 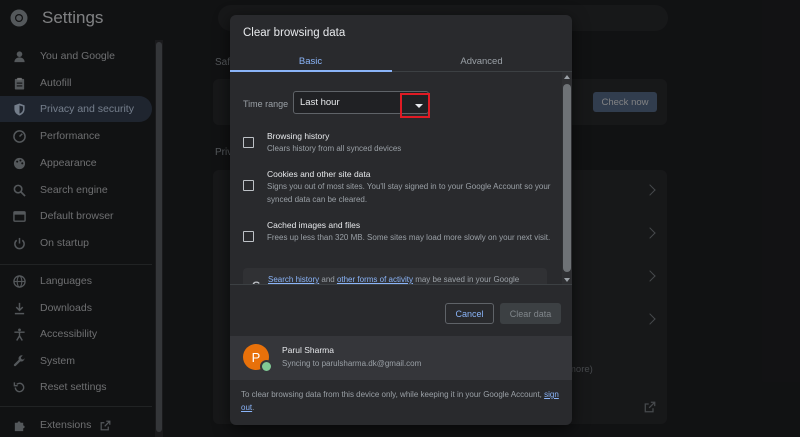 What do you see at coordinates (310, 61) in the screenshot?
I see `tab-basic: Basic` at bounding box center [310, 61].